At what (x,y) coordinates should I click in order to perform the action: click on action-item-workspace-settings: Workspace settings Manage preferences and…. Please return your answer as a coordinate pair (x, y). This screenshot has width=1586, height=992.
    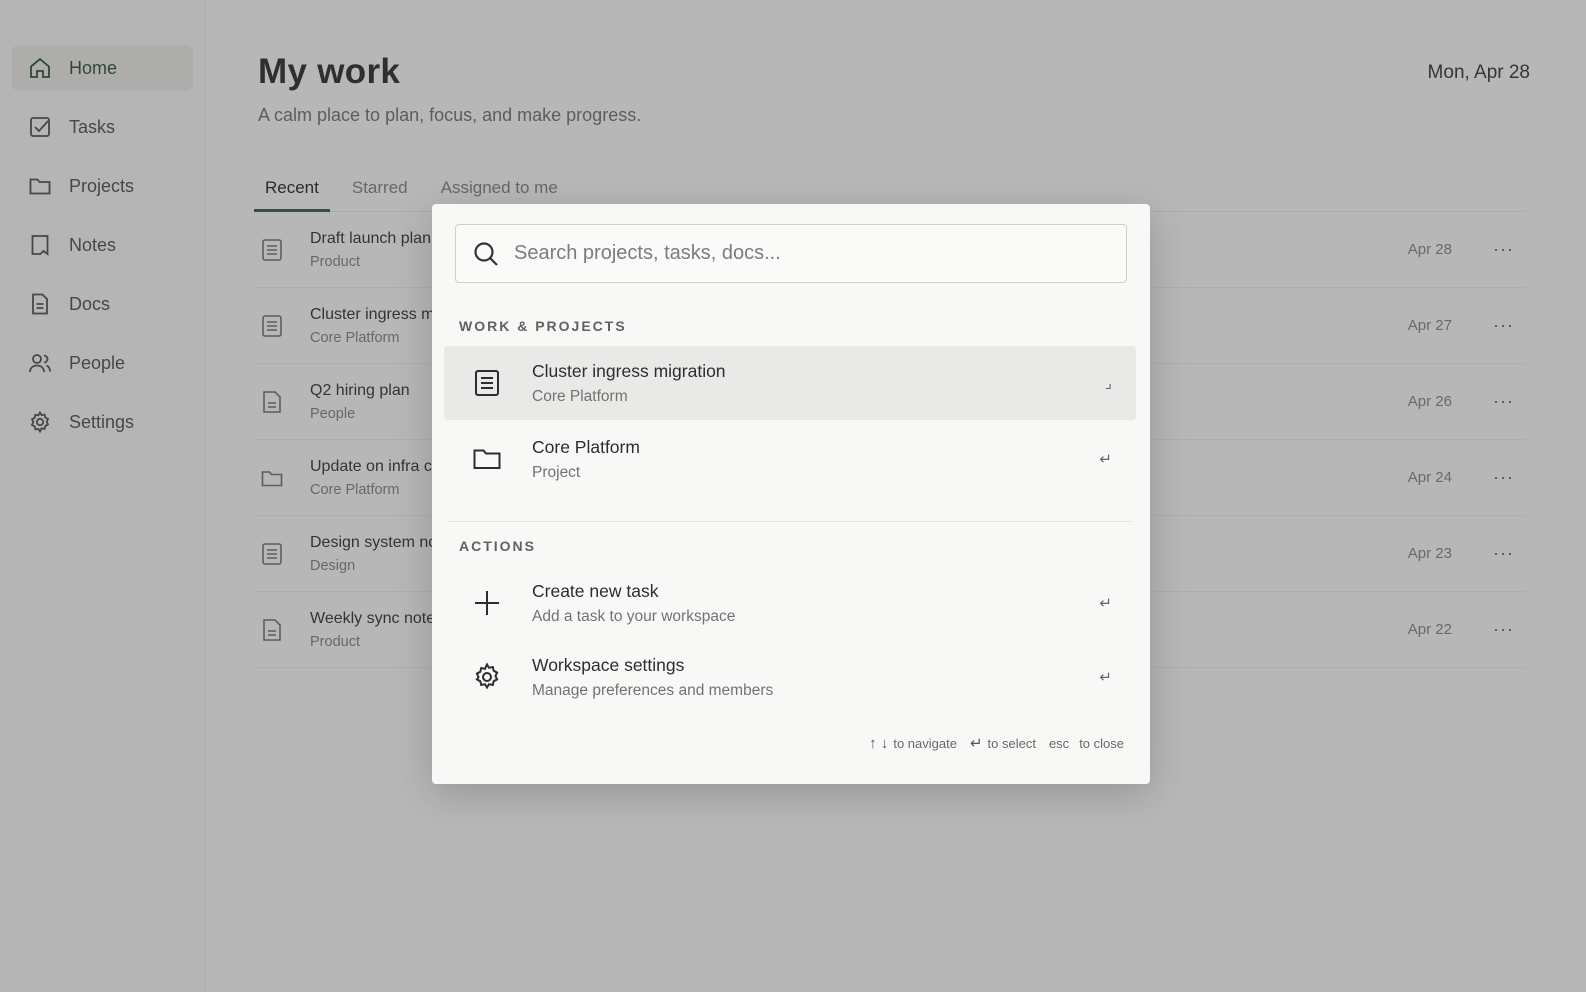
    Looking at the image, I should click on (790, 677).